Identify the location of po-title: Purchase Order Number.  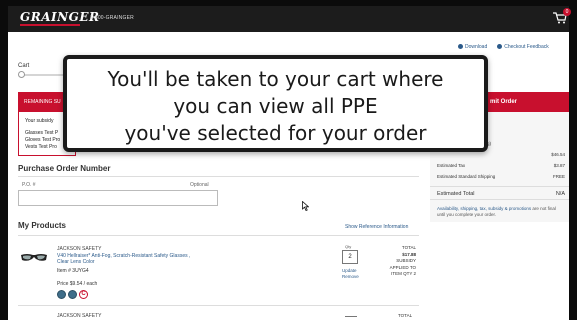
(64, 168).